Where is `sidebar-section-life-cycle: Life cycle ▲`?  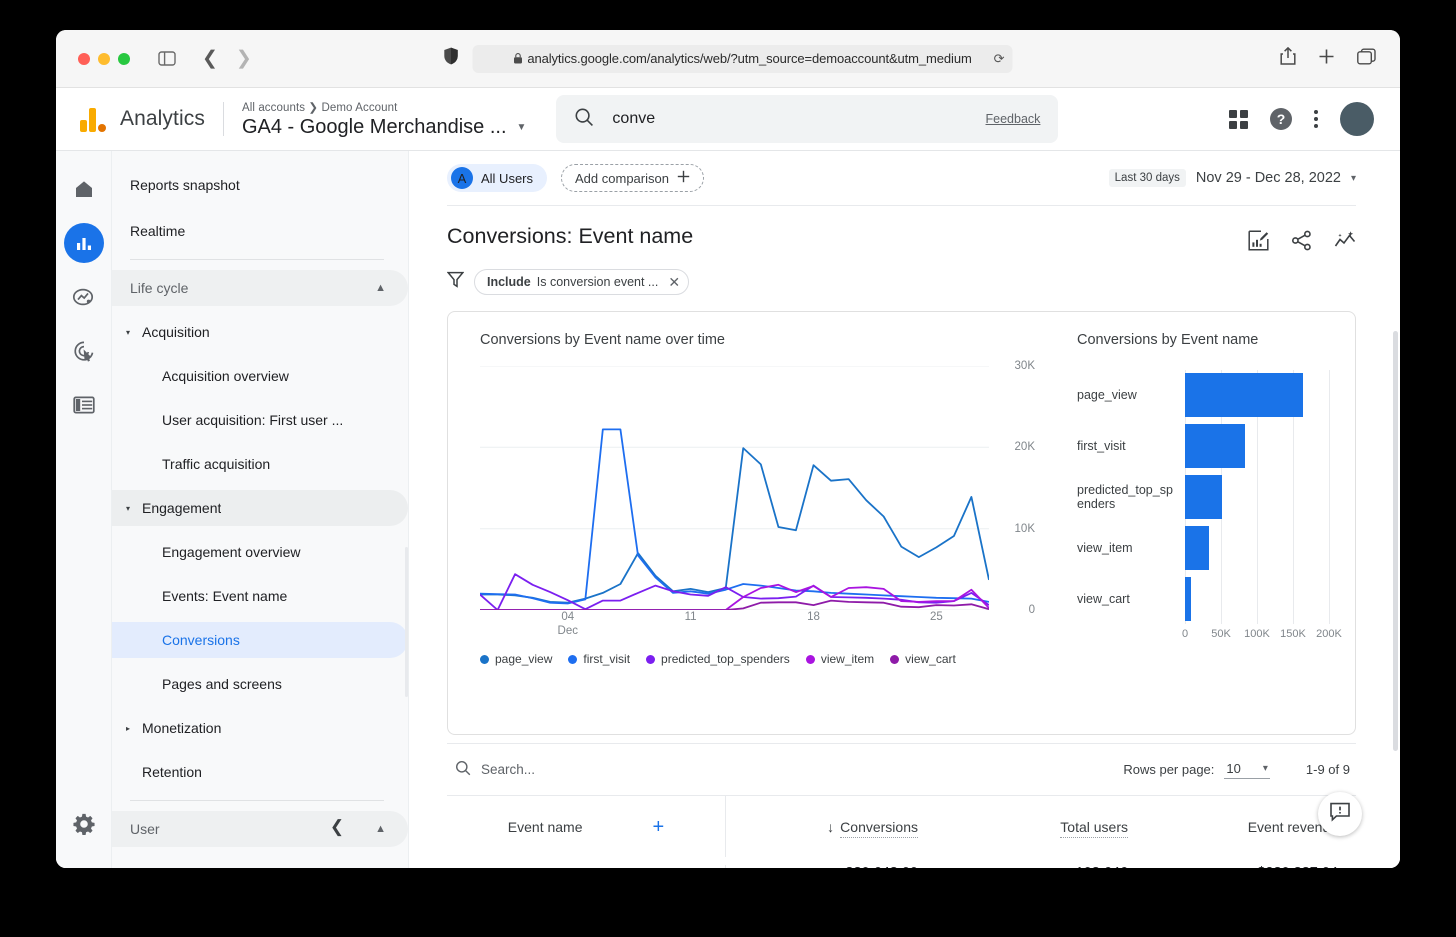 sidebar-section-life-cycle: Life cycle ▲ is located at coordinates (260, 288).